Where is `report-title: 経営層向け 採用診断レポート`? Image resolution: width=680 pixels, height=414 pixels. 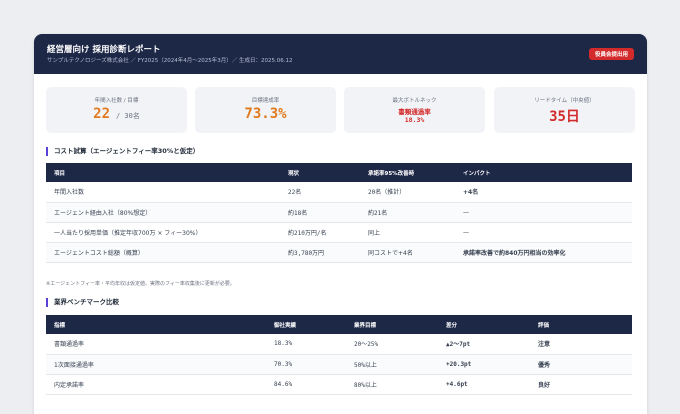
report-title: 経営層向け 採用診断レポート is located at coordinates (104, 50).